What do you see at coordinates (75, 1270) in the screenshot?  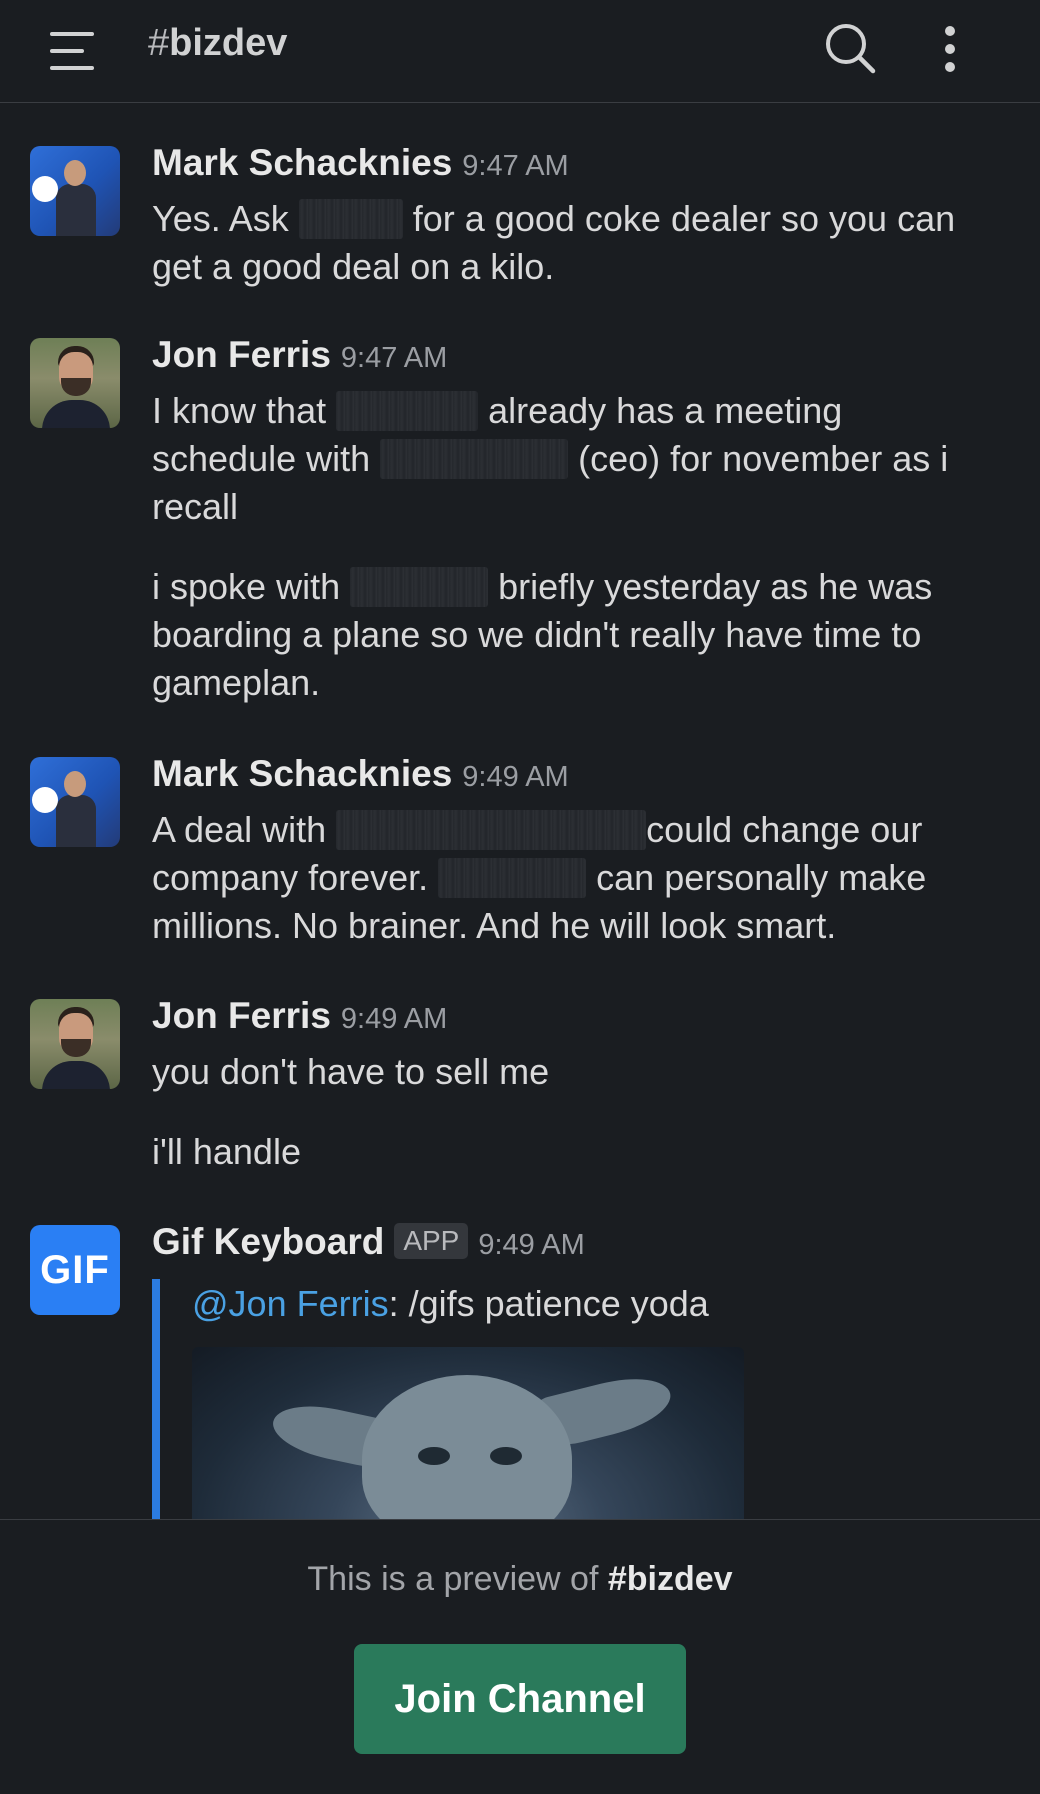 I see `gif-keyboard-avatar: GIF` at bounding box center [75, 1270].